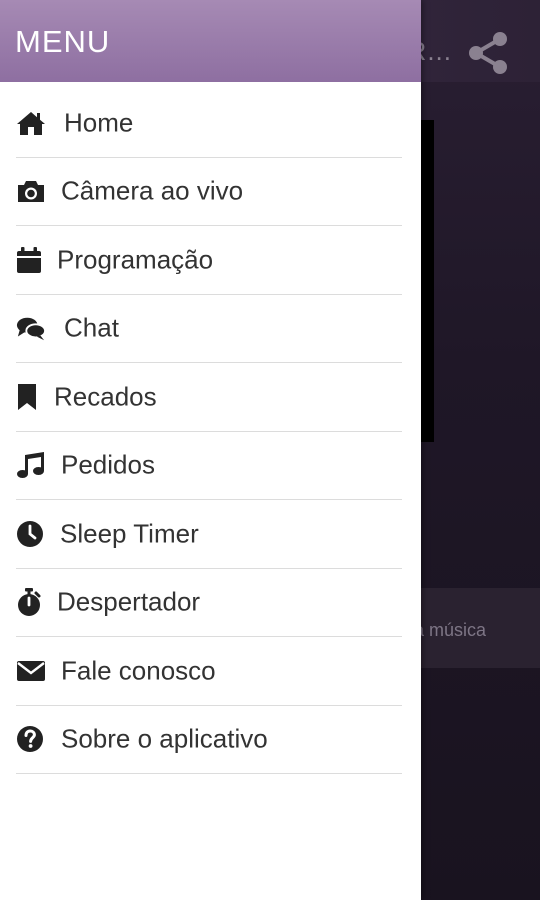 This screenshot has width=540, height=900. I want to click on chat-icon, so click(31, 328).